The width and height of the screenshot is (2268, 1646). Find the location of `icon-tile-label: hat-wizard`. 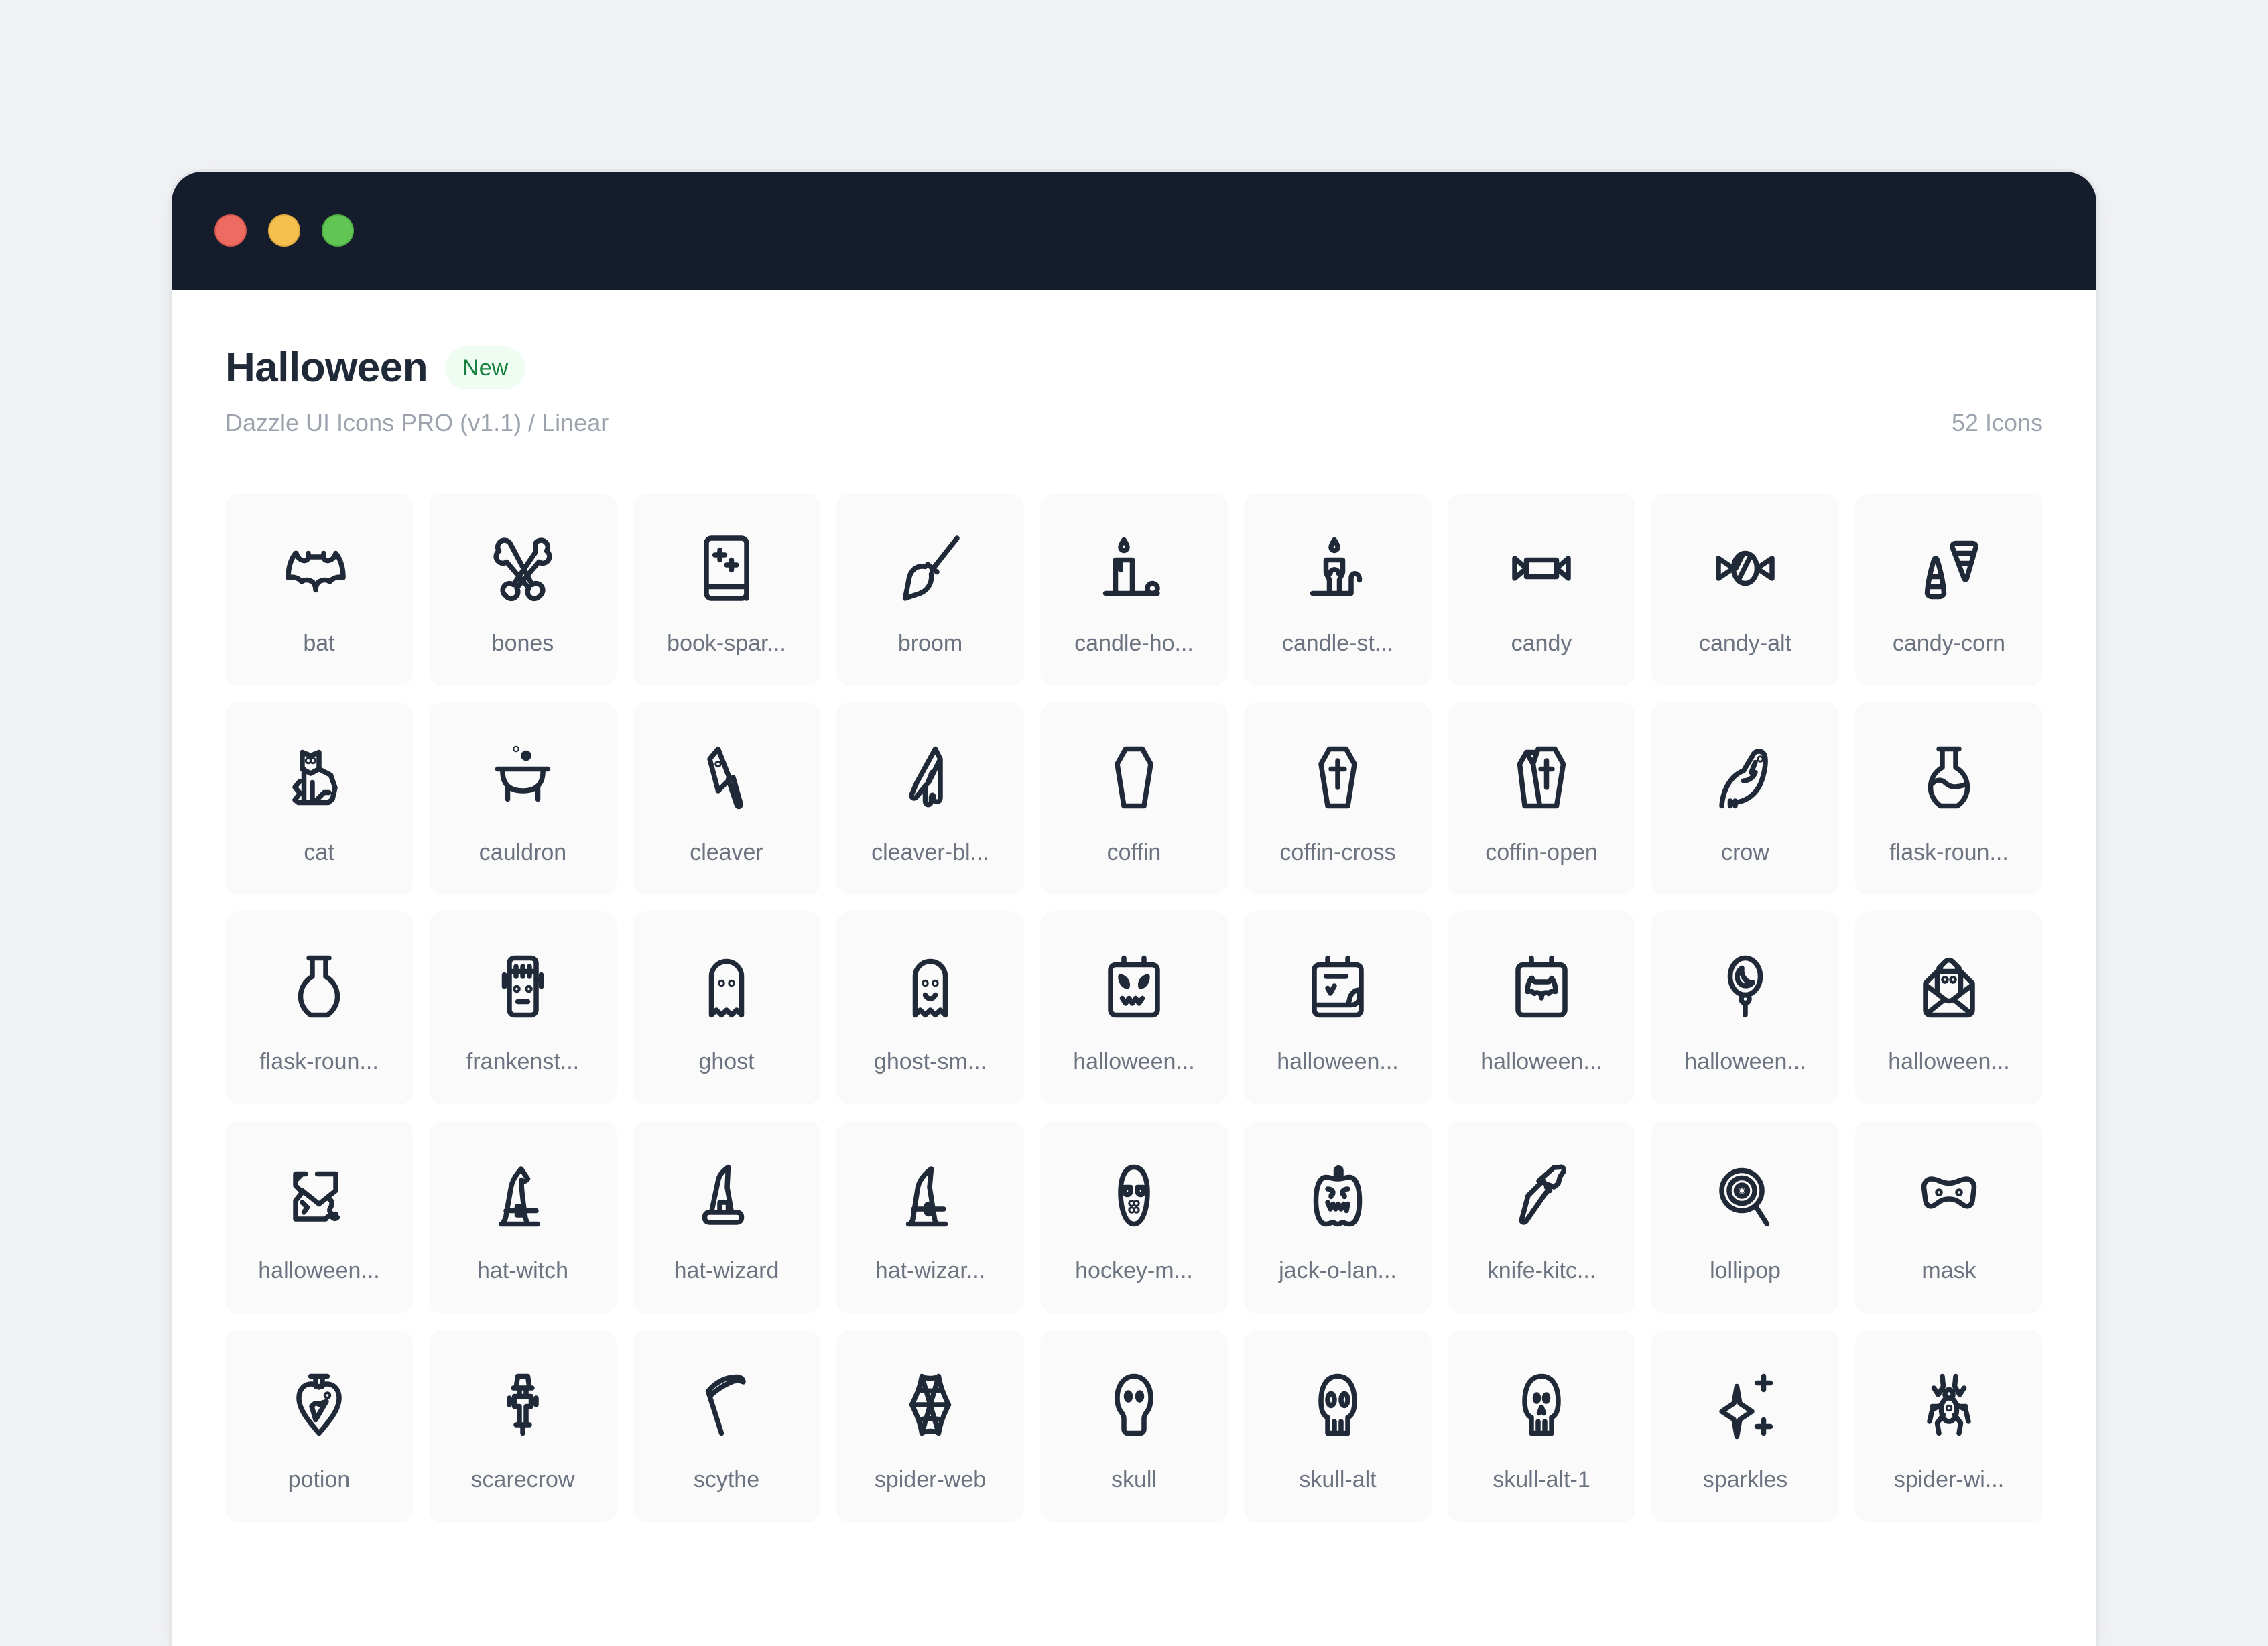

icon-tile-label: hat-wizard is located at coordinates (726, 1270).